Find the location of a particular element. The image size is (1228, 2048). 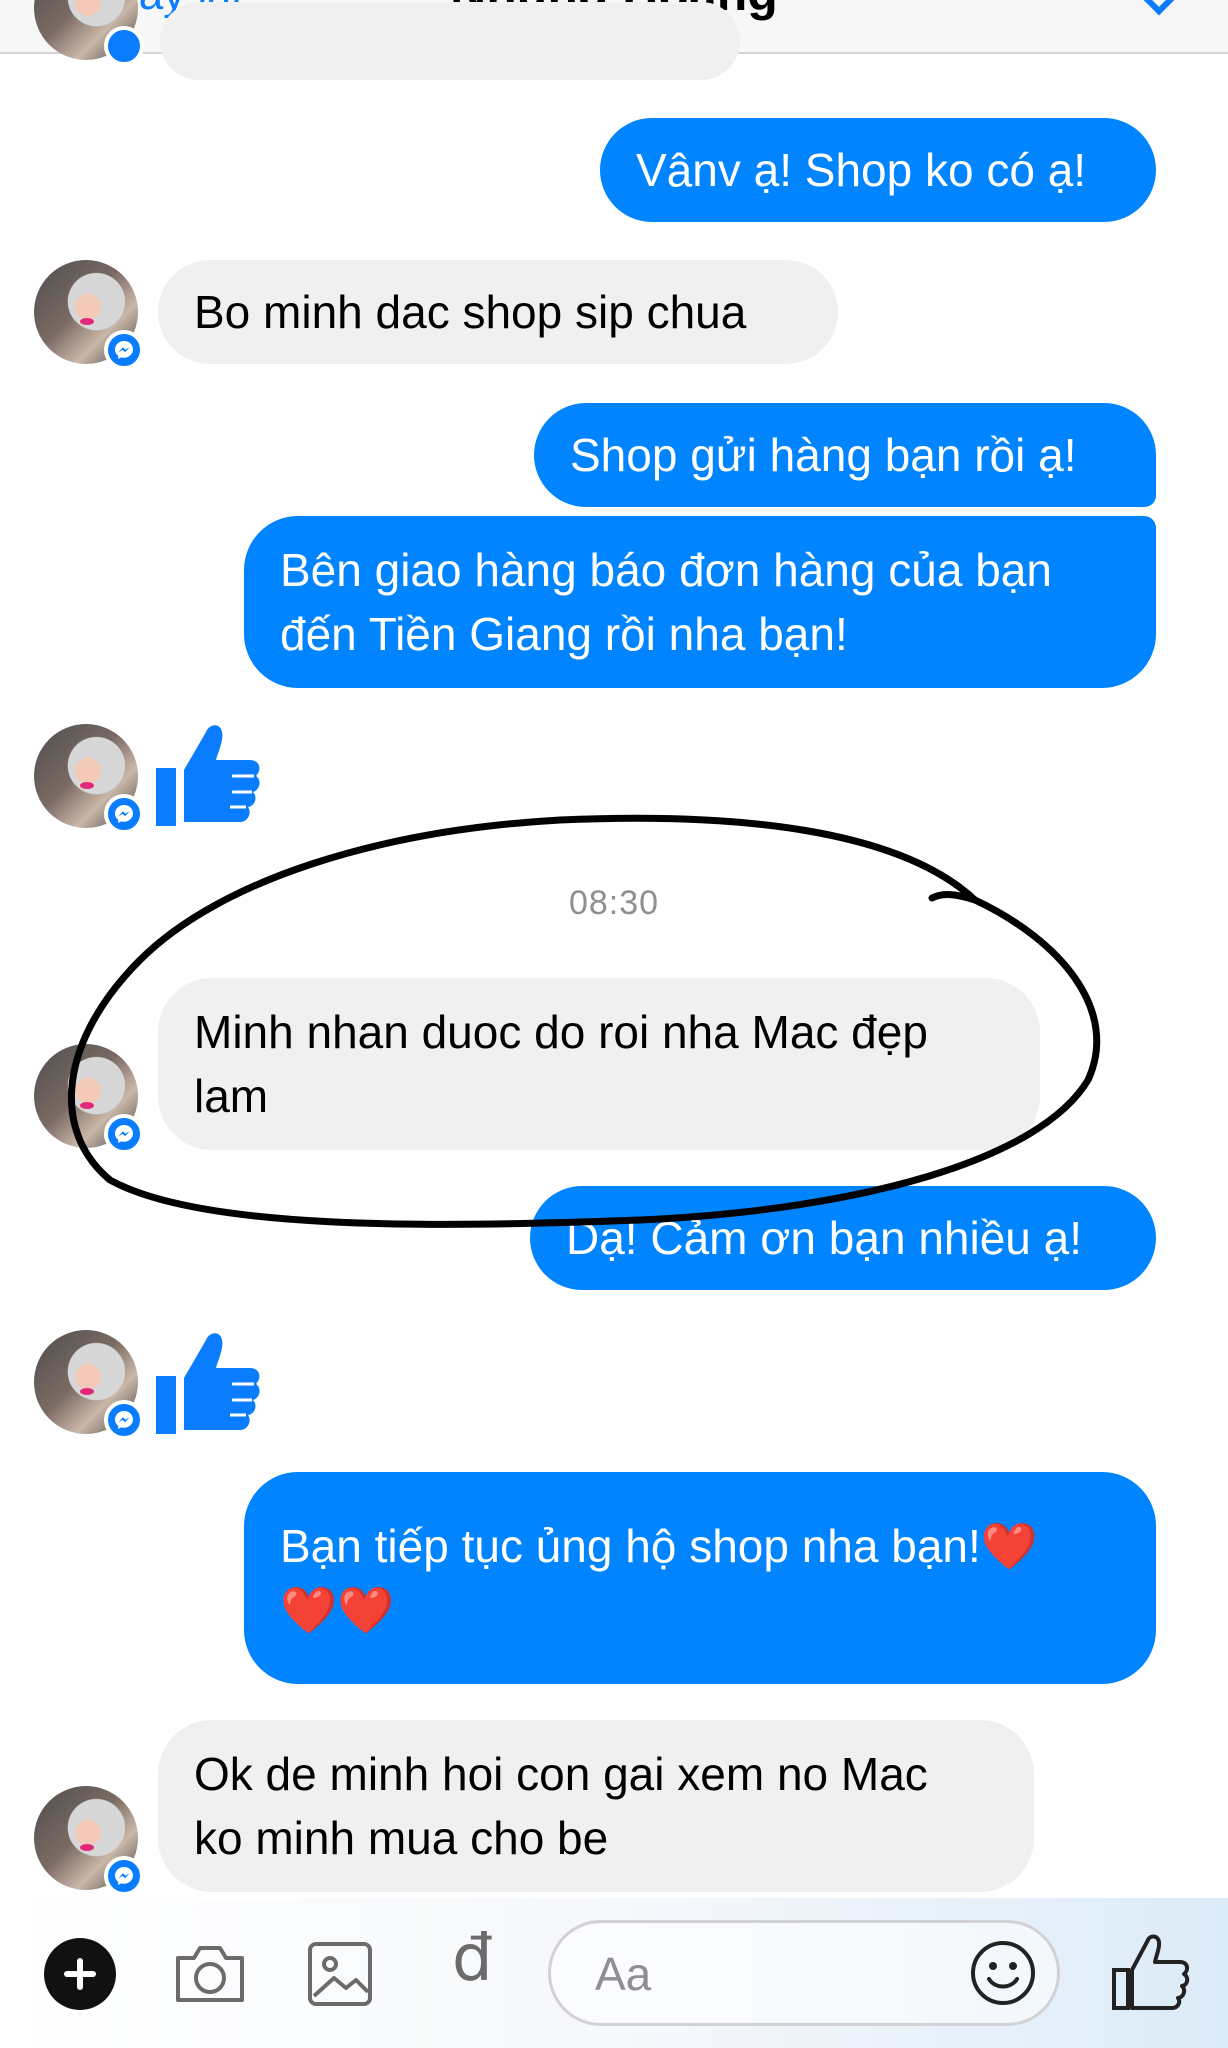

message-line: đến Tiền Giang rồi nha bạn! is located at coordinates (564, 634).